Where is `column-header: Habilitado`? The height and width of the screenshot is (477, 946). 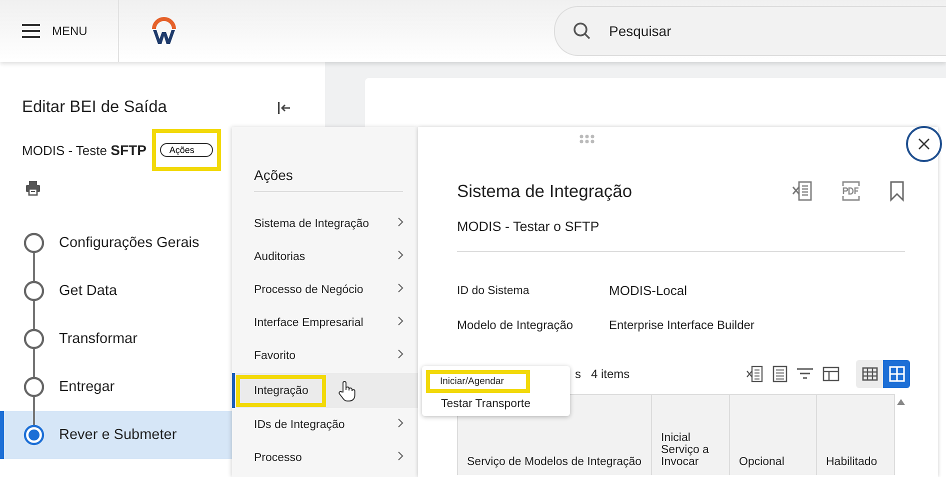
column-header: Habilitado is located at coordinates (852, 462).